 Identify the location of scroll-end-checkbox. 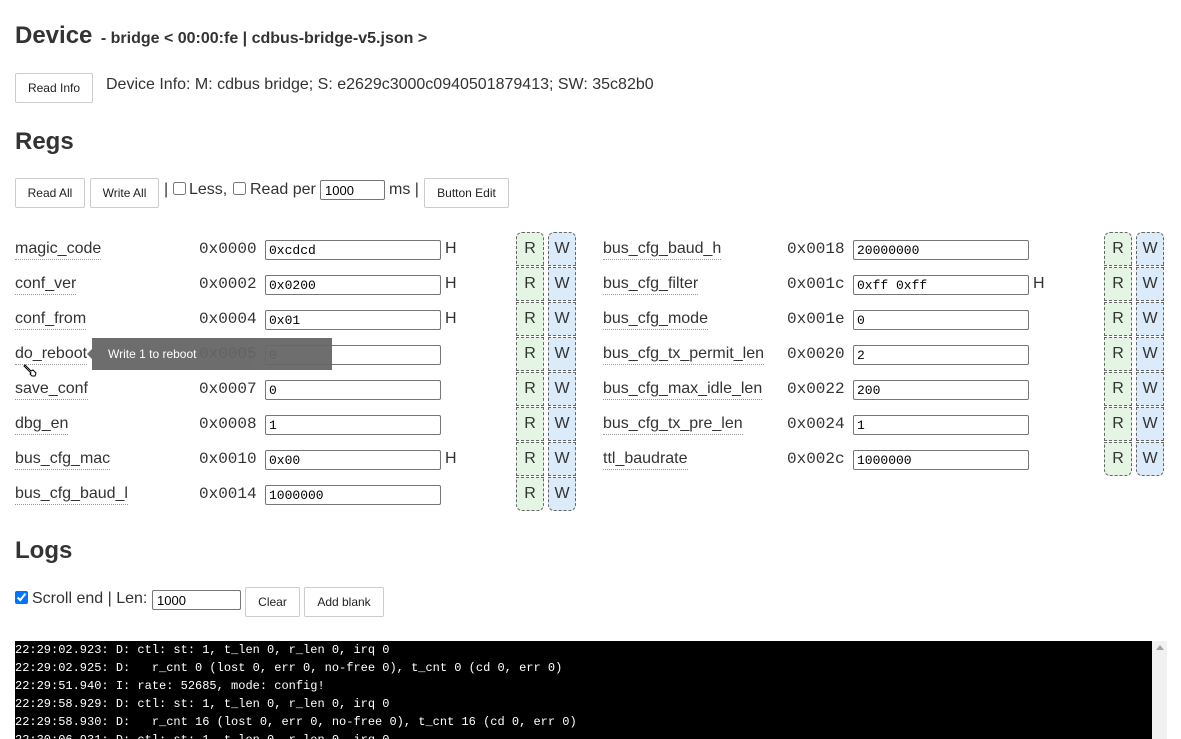
(21, 597).